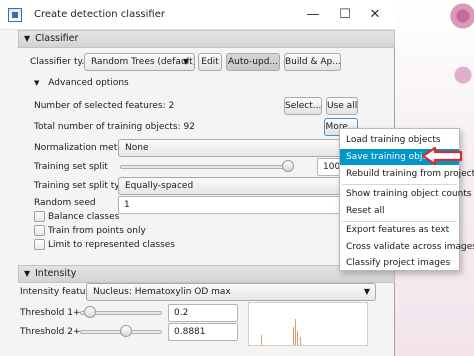 This screenshot has height=356, width=474. Describe the element at coordinates (230, 205) in the screenshot. I see `random-seed-input: 1` at that location.